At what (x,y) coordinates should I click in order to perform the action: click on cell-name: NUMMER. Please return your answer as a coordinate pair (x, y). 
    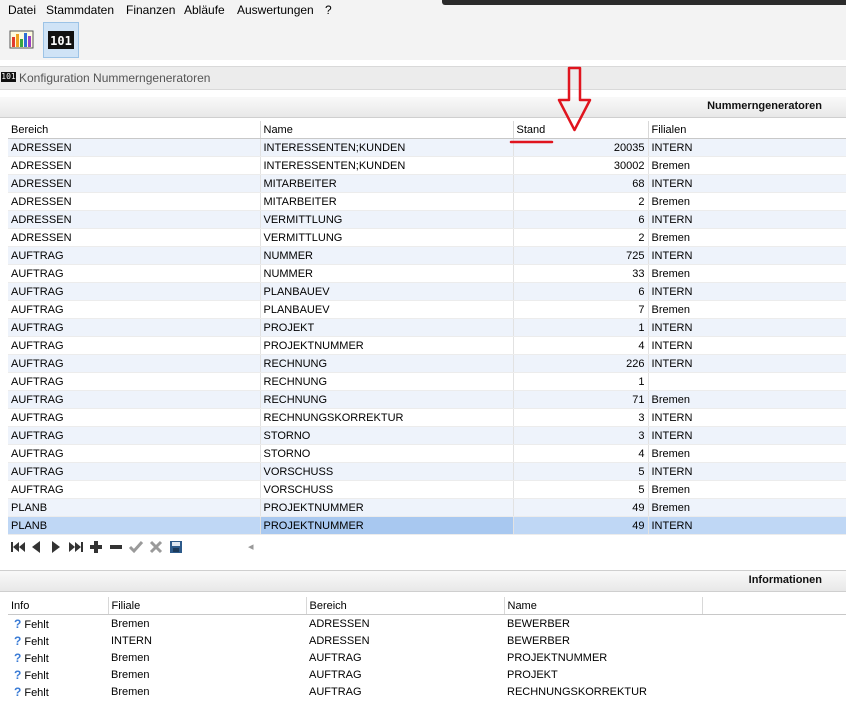
    Looking at the image, I should click on (387, 255).